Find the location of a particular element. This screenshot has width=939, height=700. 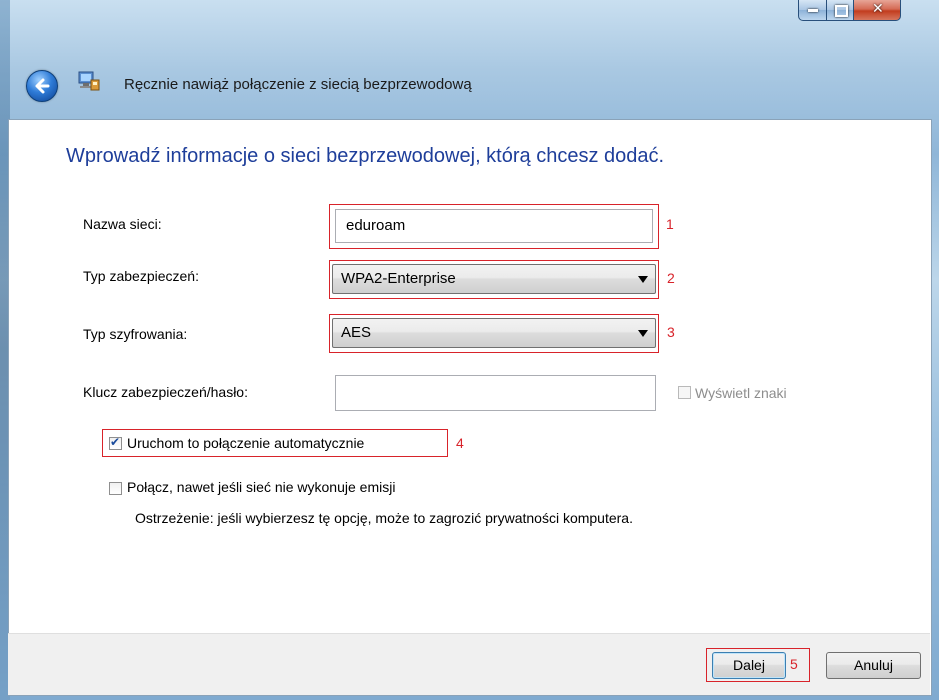

auto-start-label: Uruchom to połączenie automatycznie is located at coordinates (246, 443).